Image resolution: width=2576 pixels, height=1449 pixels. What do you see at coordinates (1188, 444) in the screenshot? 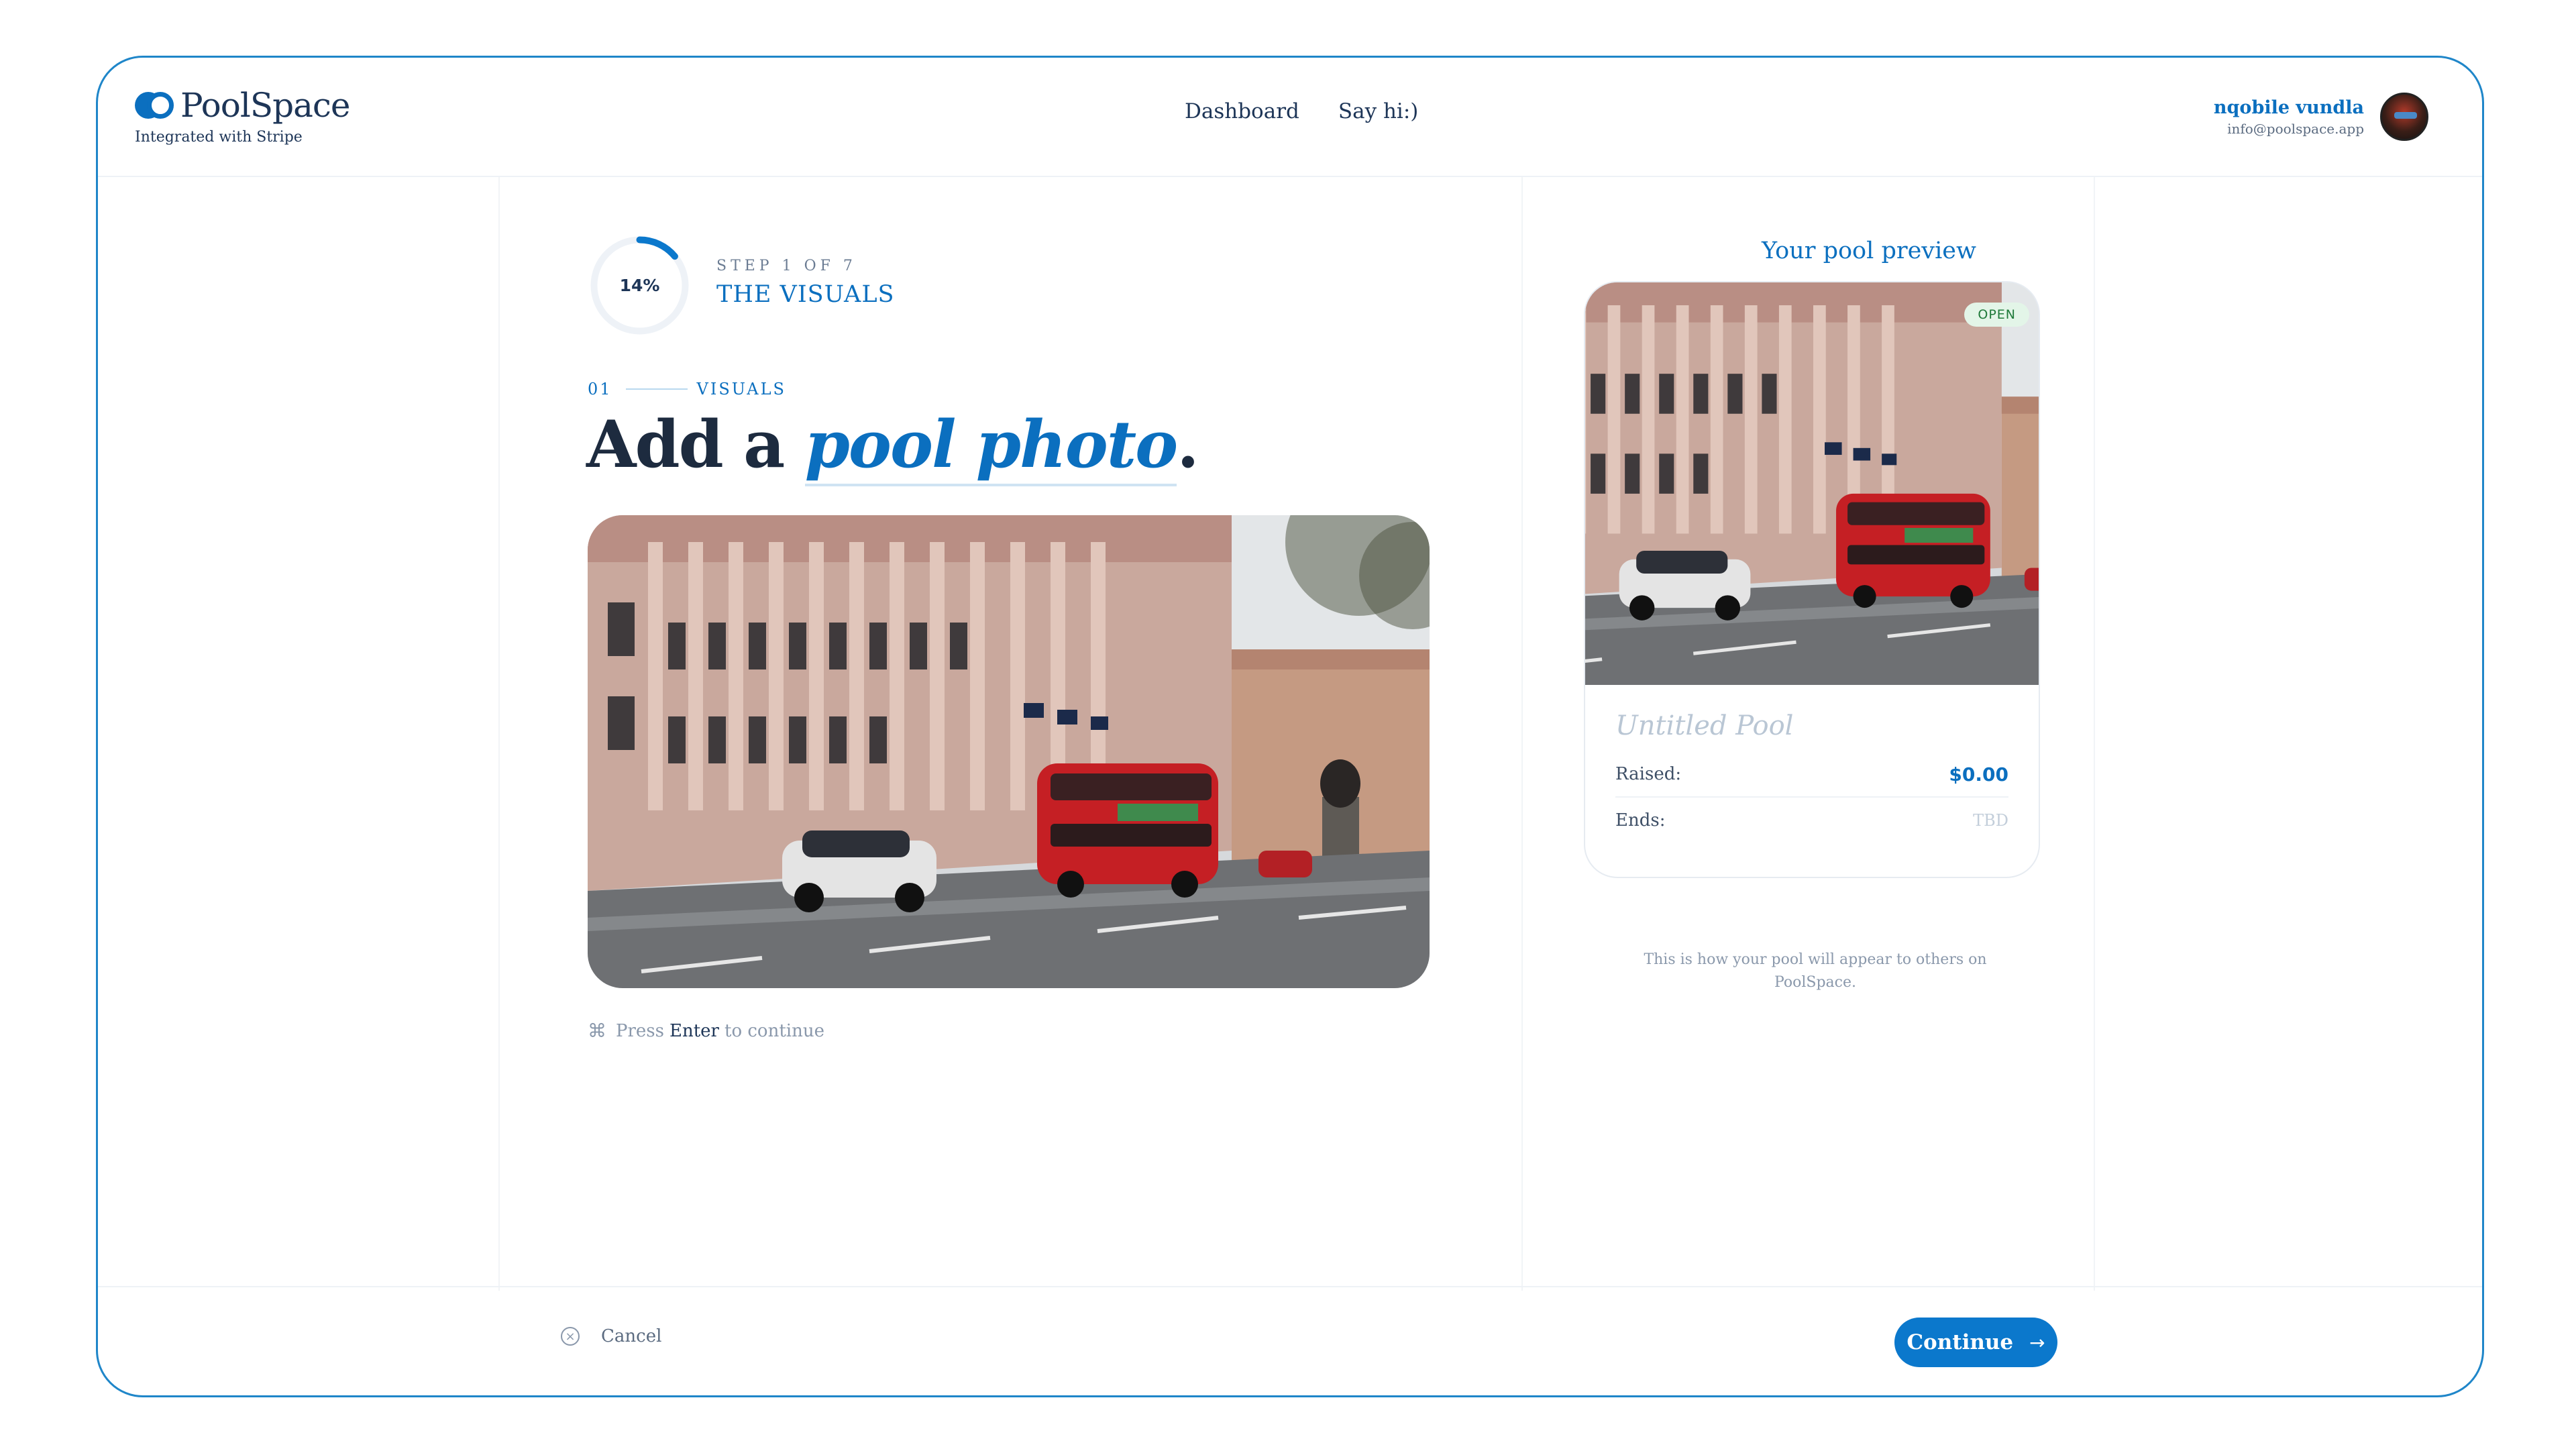
I see `title-suffix: .` at bounding box center [1188, 444].